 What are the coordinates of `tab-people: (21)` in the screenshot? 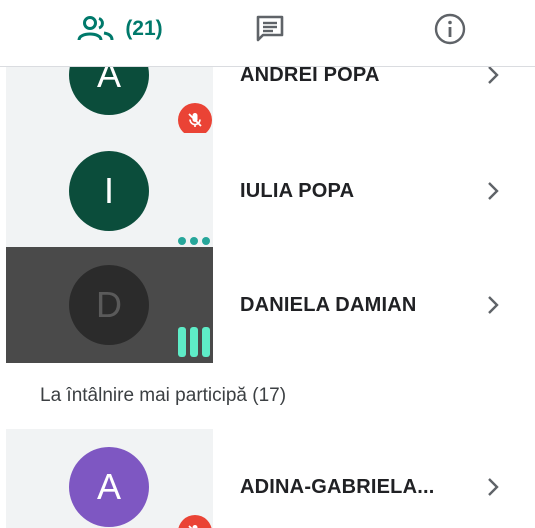 It's located at (120, 29).